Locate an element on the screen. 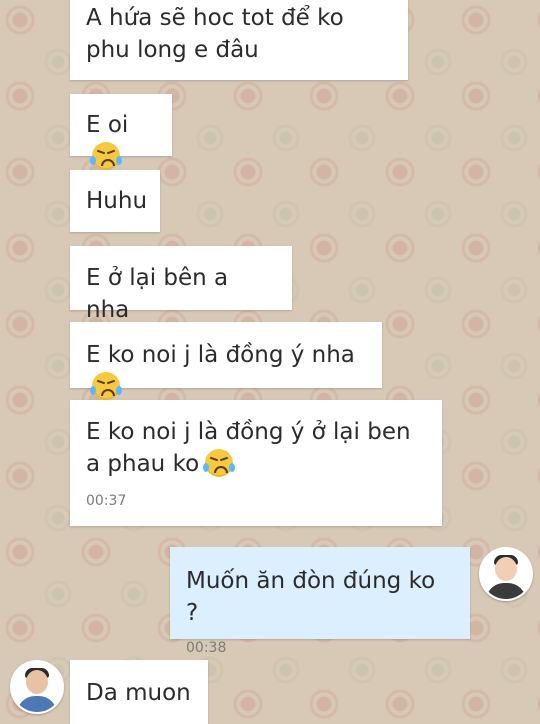 This screenshot has width=540, height=724. message-bubble: Da muon is located at coordinates (139, 692).